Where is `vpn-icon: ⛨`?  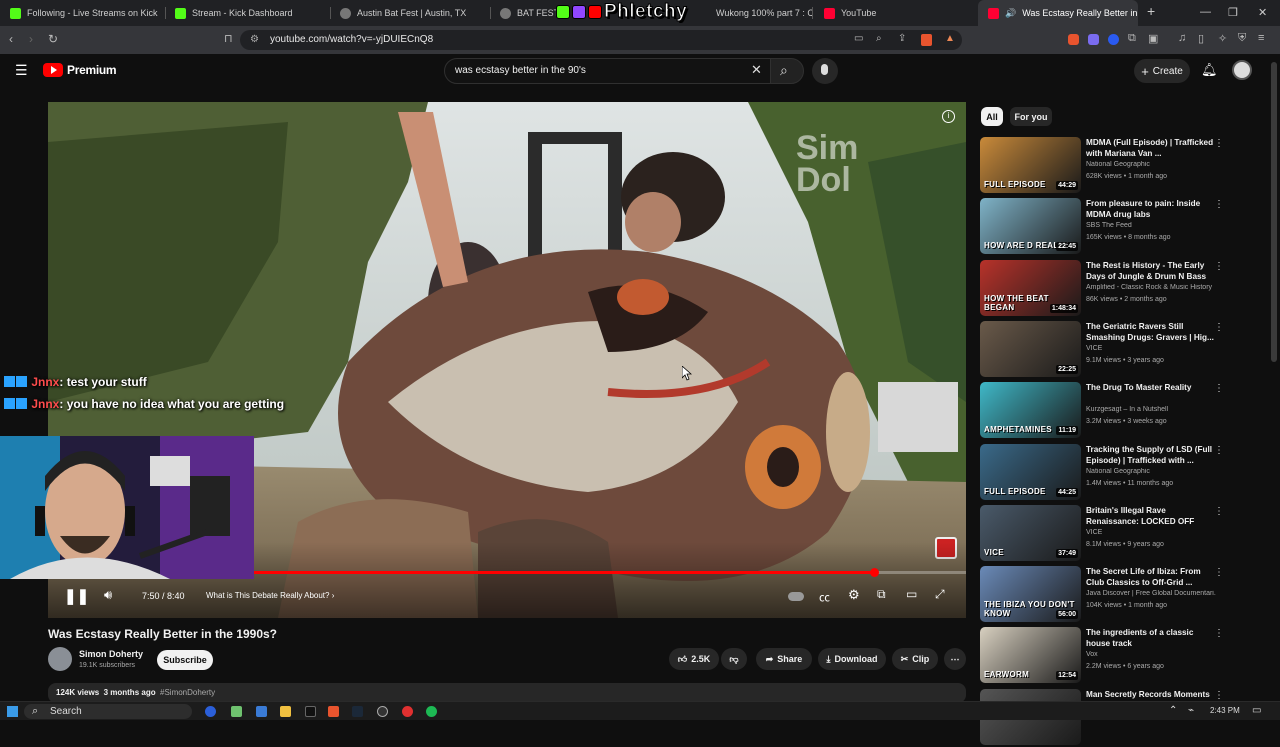 vpn-icon: ⛨ is located at coordinates (1242, 38).